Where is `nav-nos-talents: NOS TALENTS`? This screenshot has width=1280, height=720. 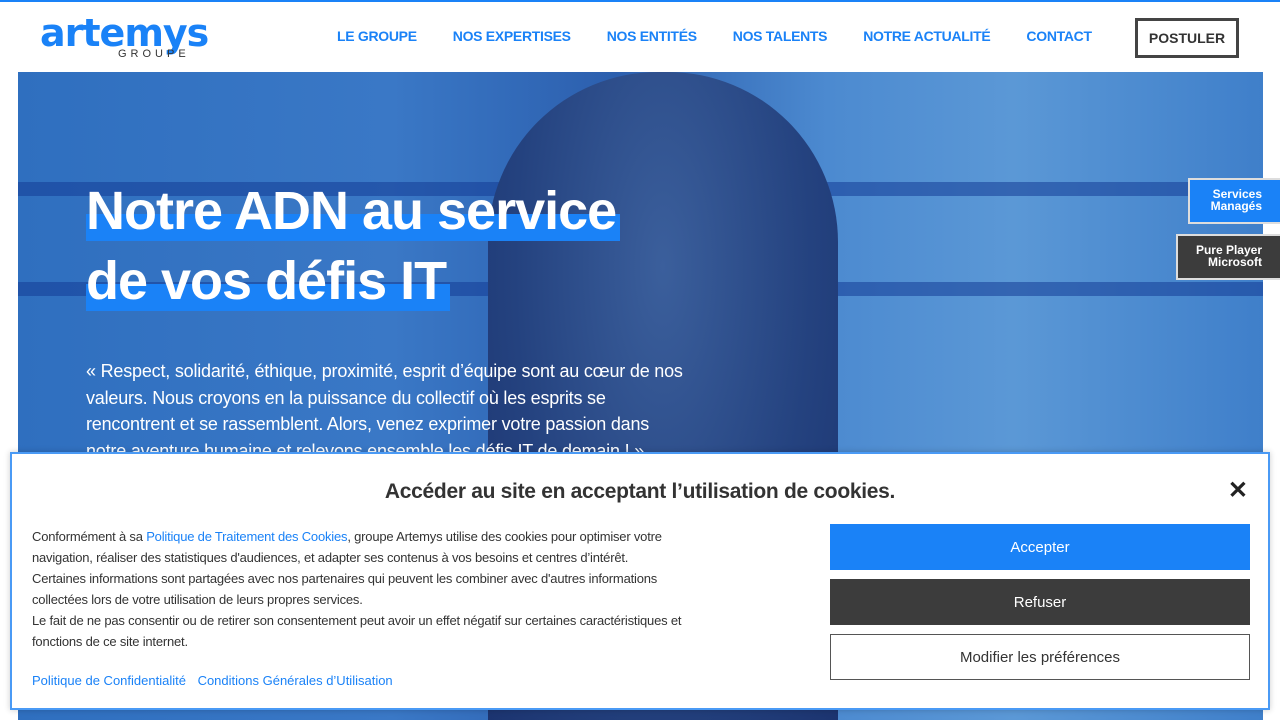 nav-nos-talents: NOS TALENTS is located at coordinates (780, 36).